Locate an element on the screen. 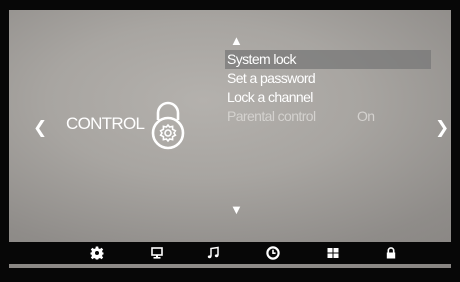 This screenshot has width=460, height=282. previous-category-arrow: ❮ is located at coordinates (40, 128).